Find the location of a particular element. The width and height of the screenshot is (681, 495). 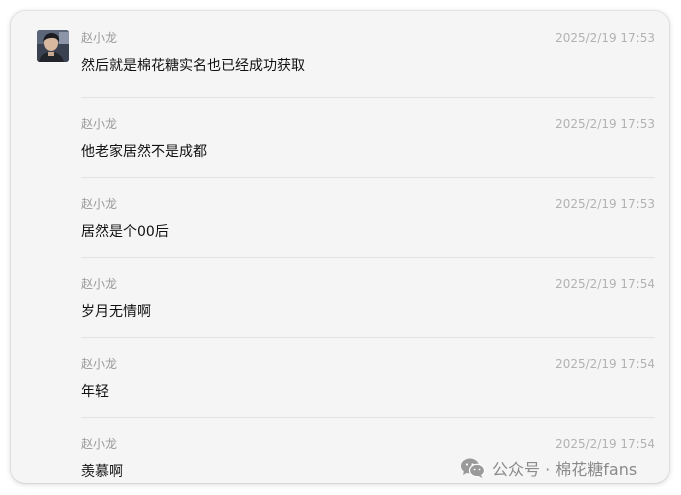

message-text: 他老家居然不是成都 is located at coordinates (144, 152).